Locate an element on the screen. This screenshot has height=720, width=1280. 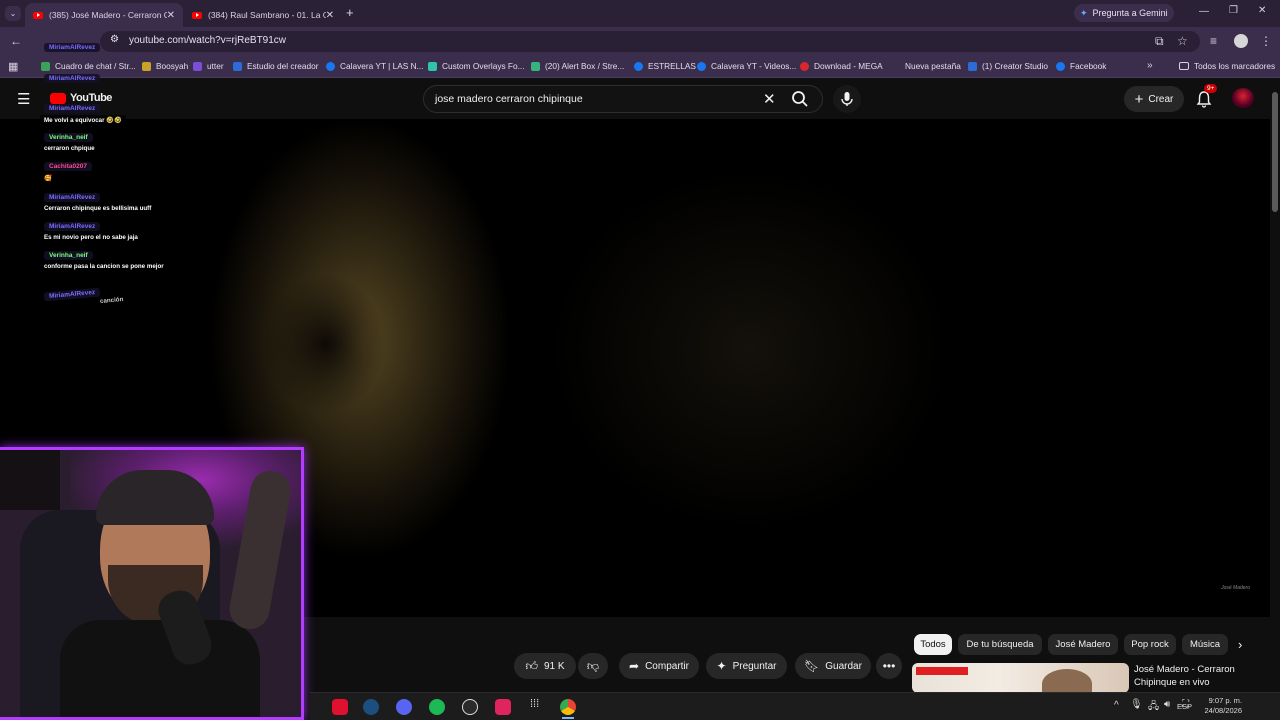
back-arrow-icon: ← is located at coordinates (16, 41).